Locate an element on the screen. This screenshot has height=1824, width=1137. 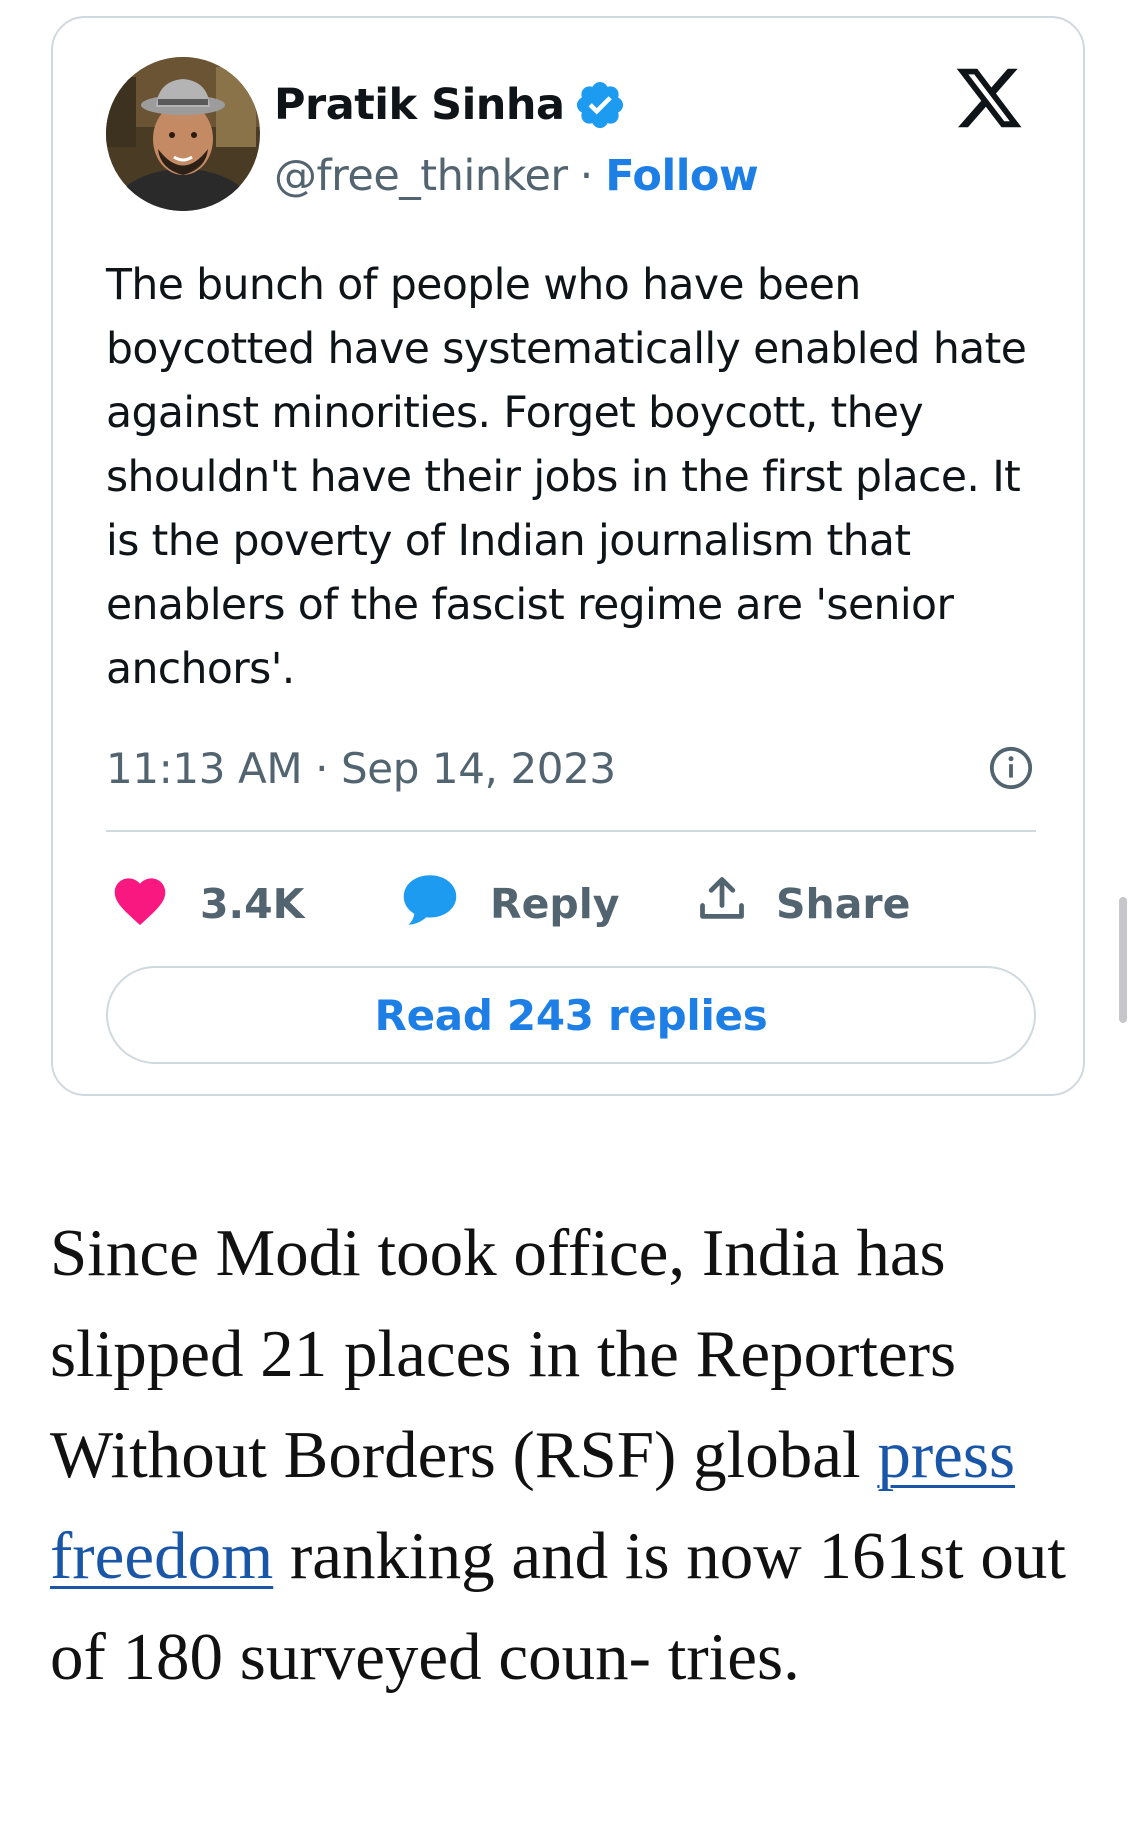
author-name-row: Pratik Sinha is located at coordinates (450, 105).